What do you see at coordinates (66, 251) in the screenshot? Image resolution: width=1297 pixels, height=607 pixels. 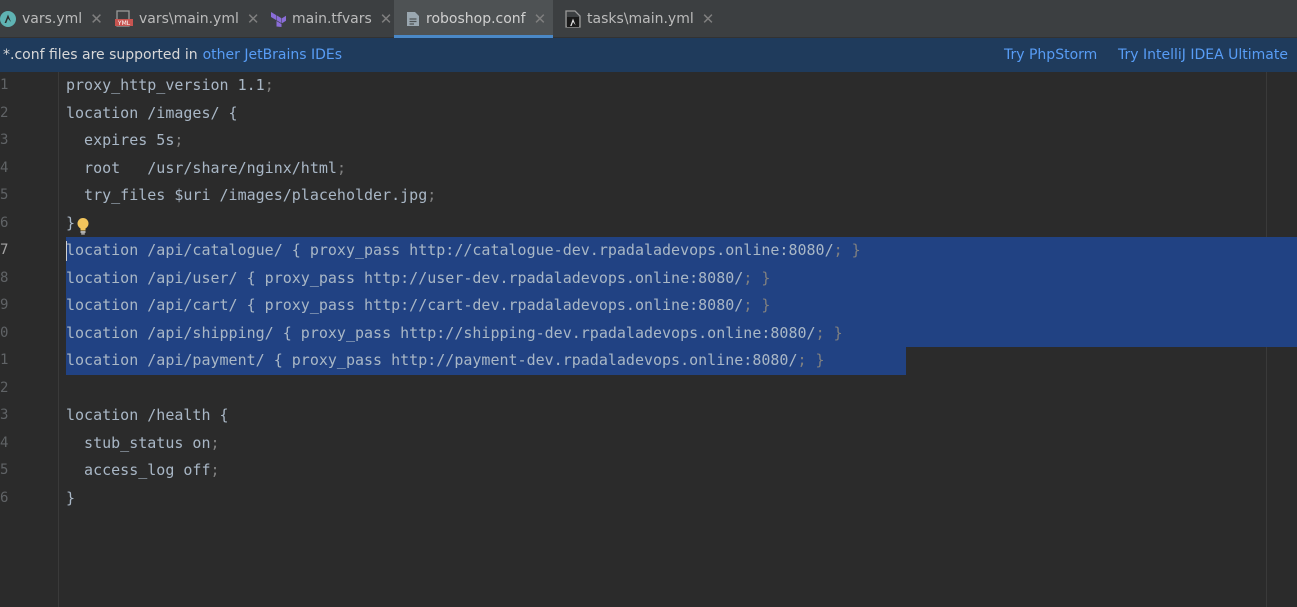 I see `text-caret` at bounding box center [66, 251].